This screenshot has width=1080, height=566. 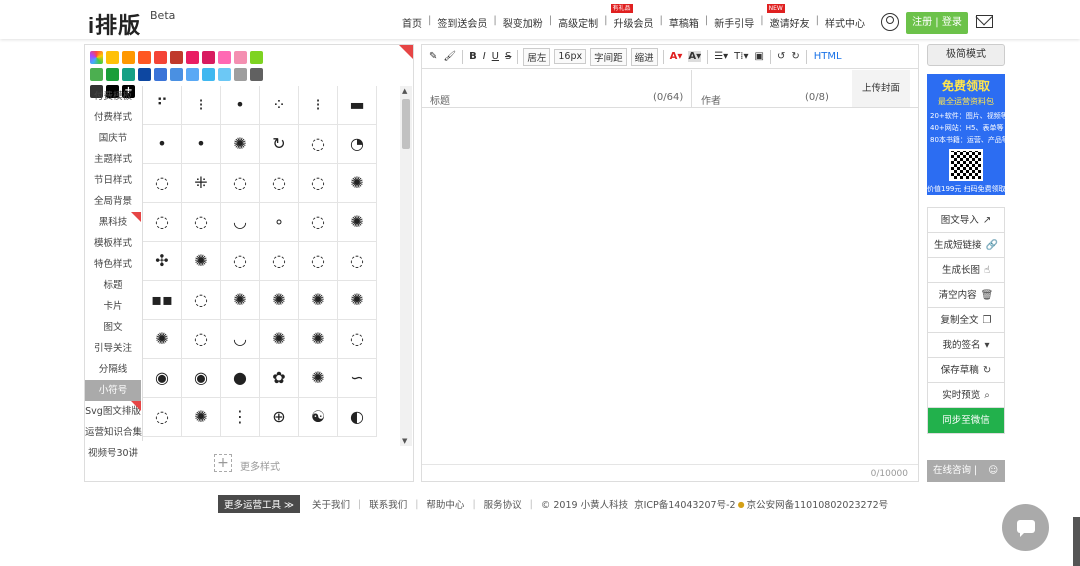 I want to click on footer-link: 服务协议, so click(x=503, y=504).